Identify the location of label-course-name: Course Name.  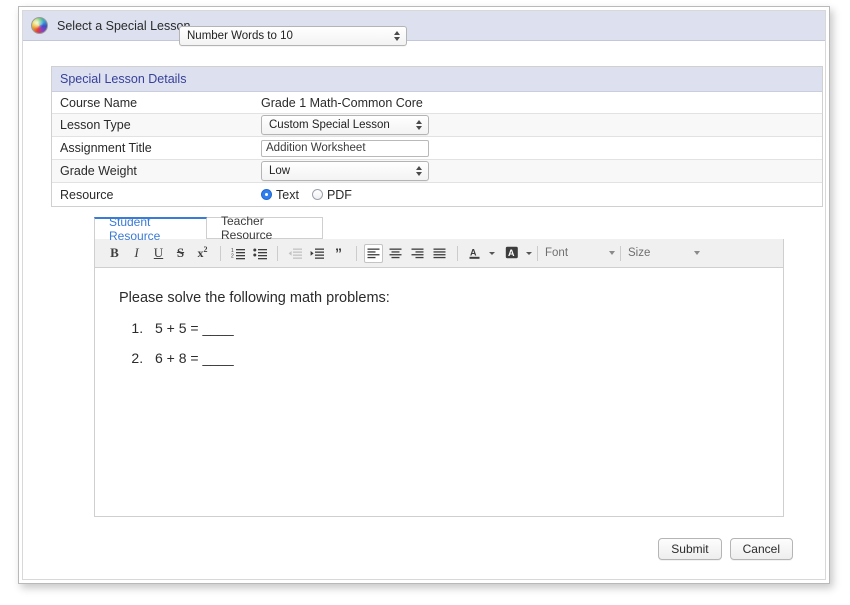
(99, 102).